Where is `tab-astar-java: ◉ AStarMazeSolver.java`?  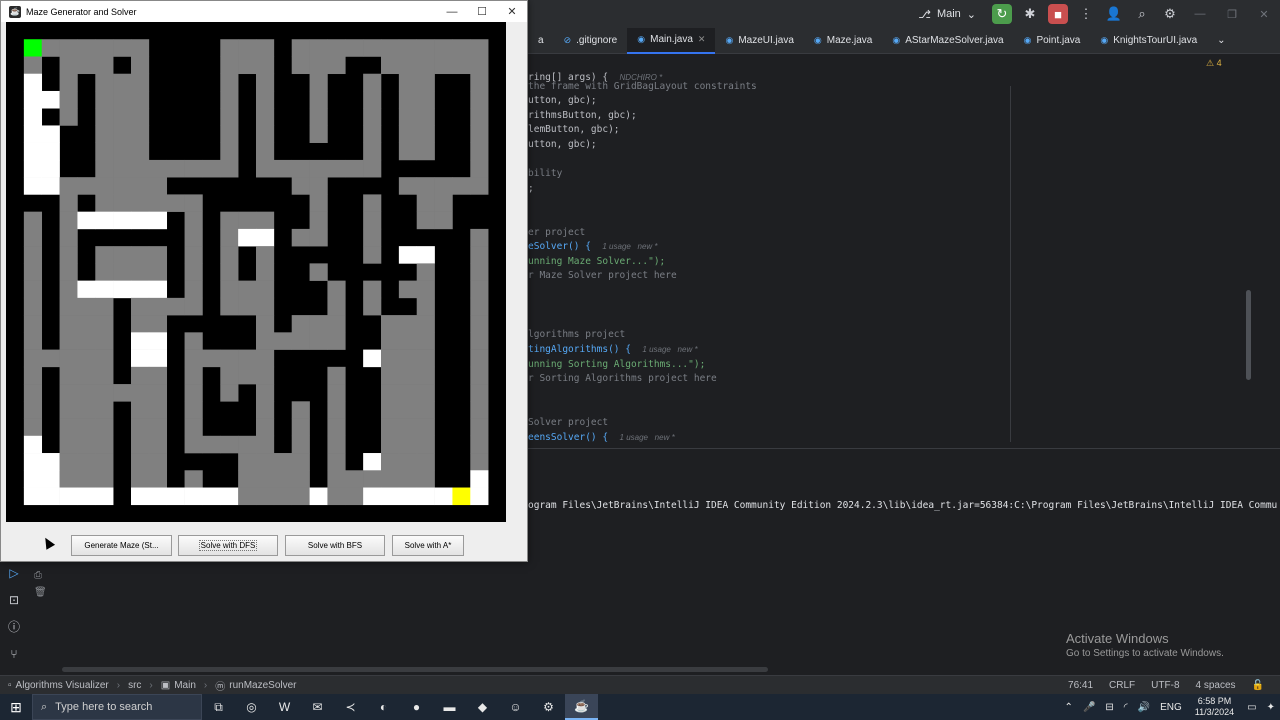 tab-astar-java: ◉ AStarMazeSolver.java is located at coordinates (947, 41).